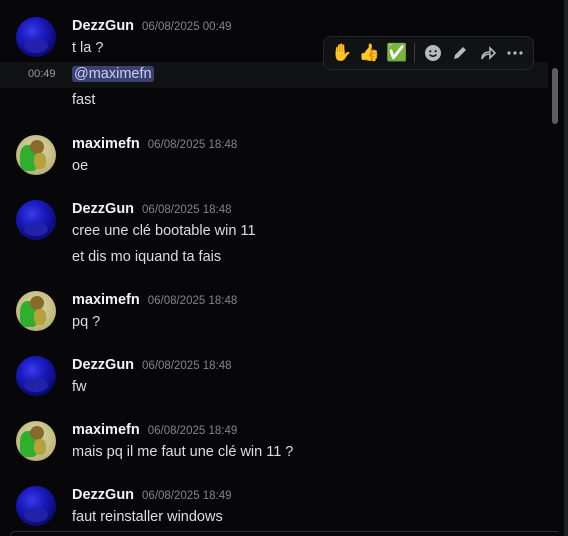  I want to click on message-header: DezzGun 06/08/2025 00:49, so click(152, 26).